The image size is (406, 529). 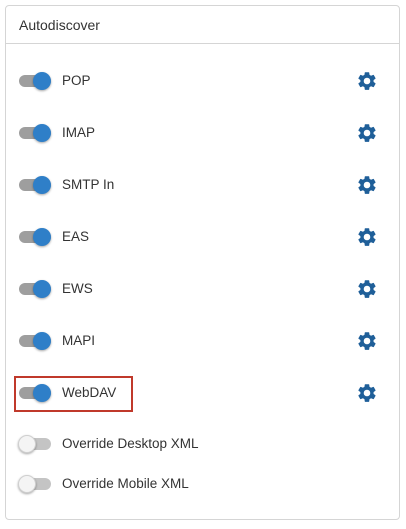 What do you see at coordinates (202, 81) in the screenshot?
I see `service-row-pop: POP` at bounding box center [202, 81].